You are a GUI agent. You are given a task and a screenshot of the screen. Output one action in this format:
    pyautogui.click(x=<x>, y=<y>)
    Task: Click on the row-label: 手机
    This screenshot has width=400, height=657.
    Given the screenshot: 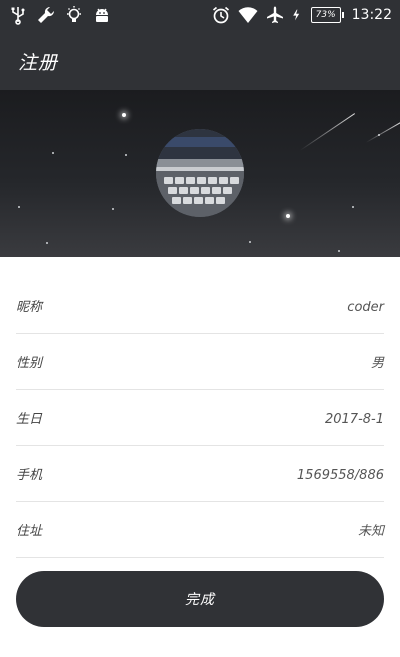 What is the action you would take?
    pyautogui.click(x=29, y=475)
    